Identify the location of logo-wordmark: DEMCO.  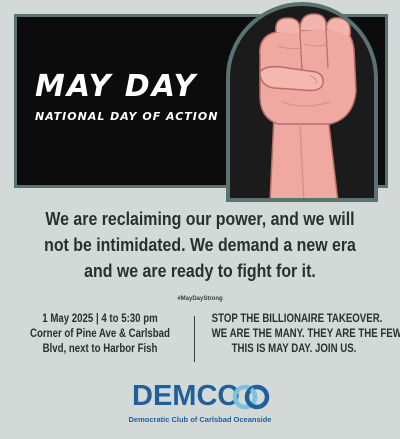
(186, 396).